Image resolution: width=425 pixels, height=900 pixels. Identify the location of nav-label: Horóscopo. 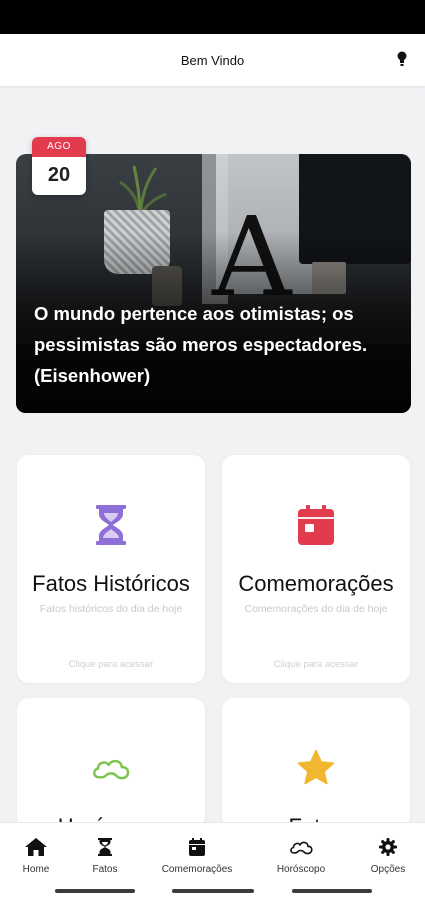
(301, 869).